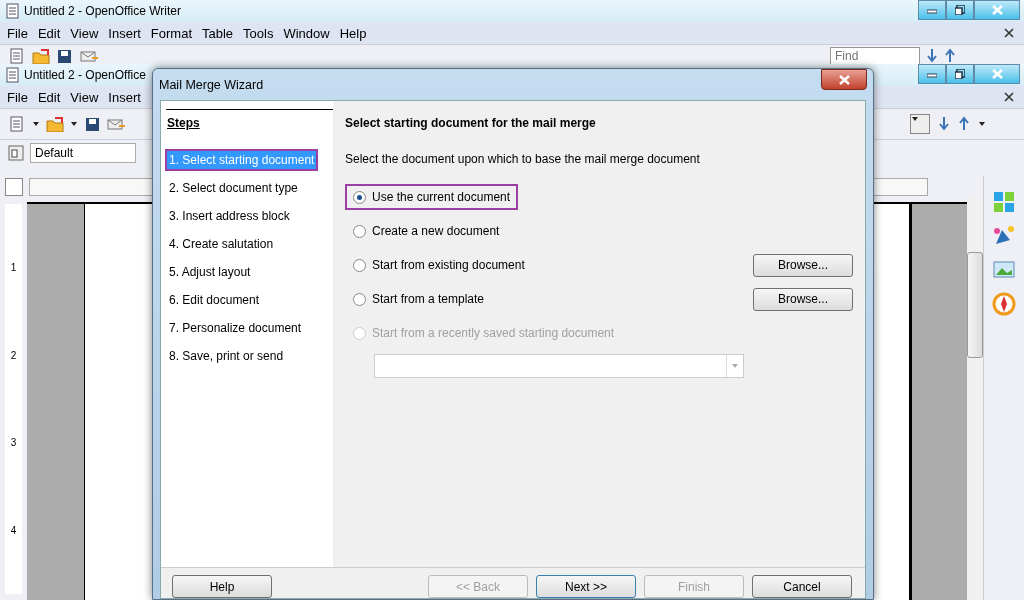 The image size is (1024, 600). What do you see at coordinates (419, 299) in the screenshot?
I see `radio-option: Start from a template` at bounding box center [419, 299].